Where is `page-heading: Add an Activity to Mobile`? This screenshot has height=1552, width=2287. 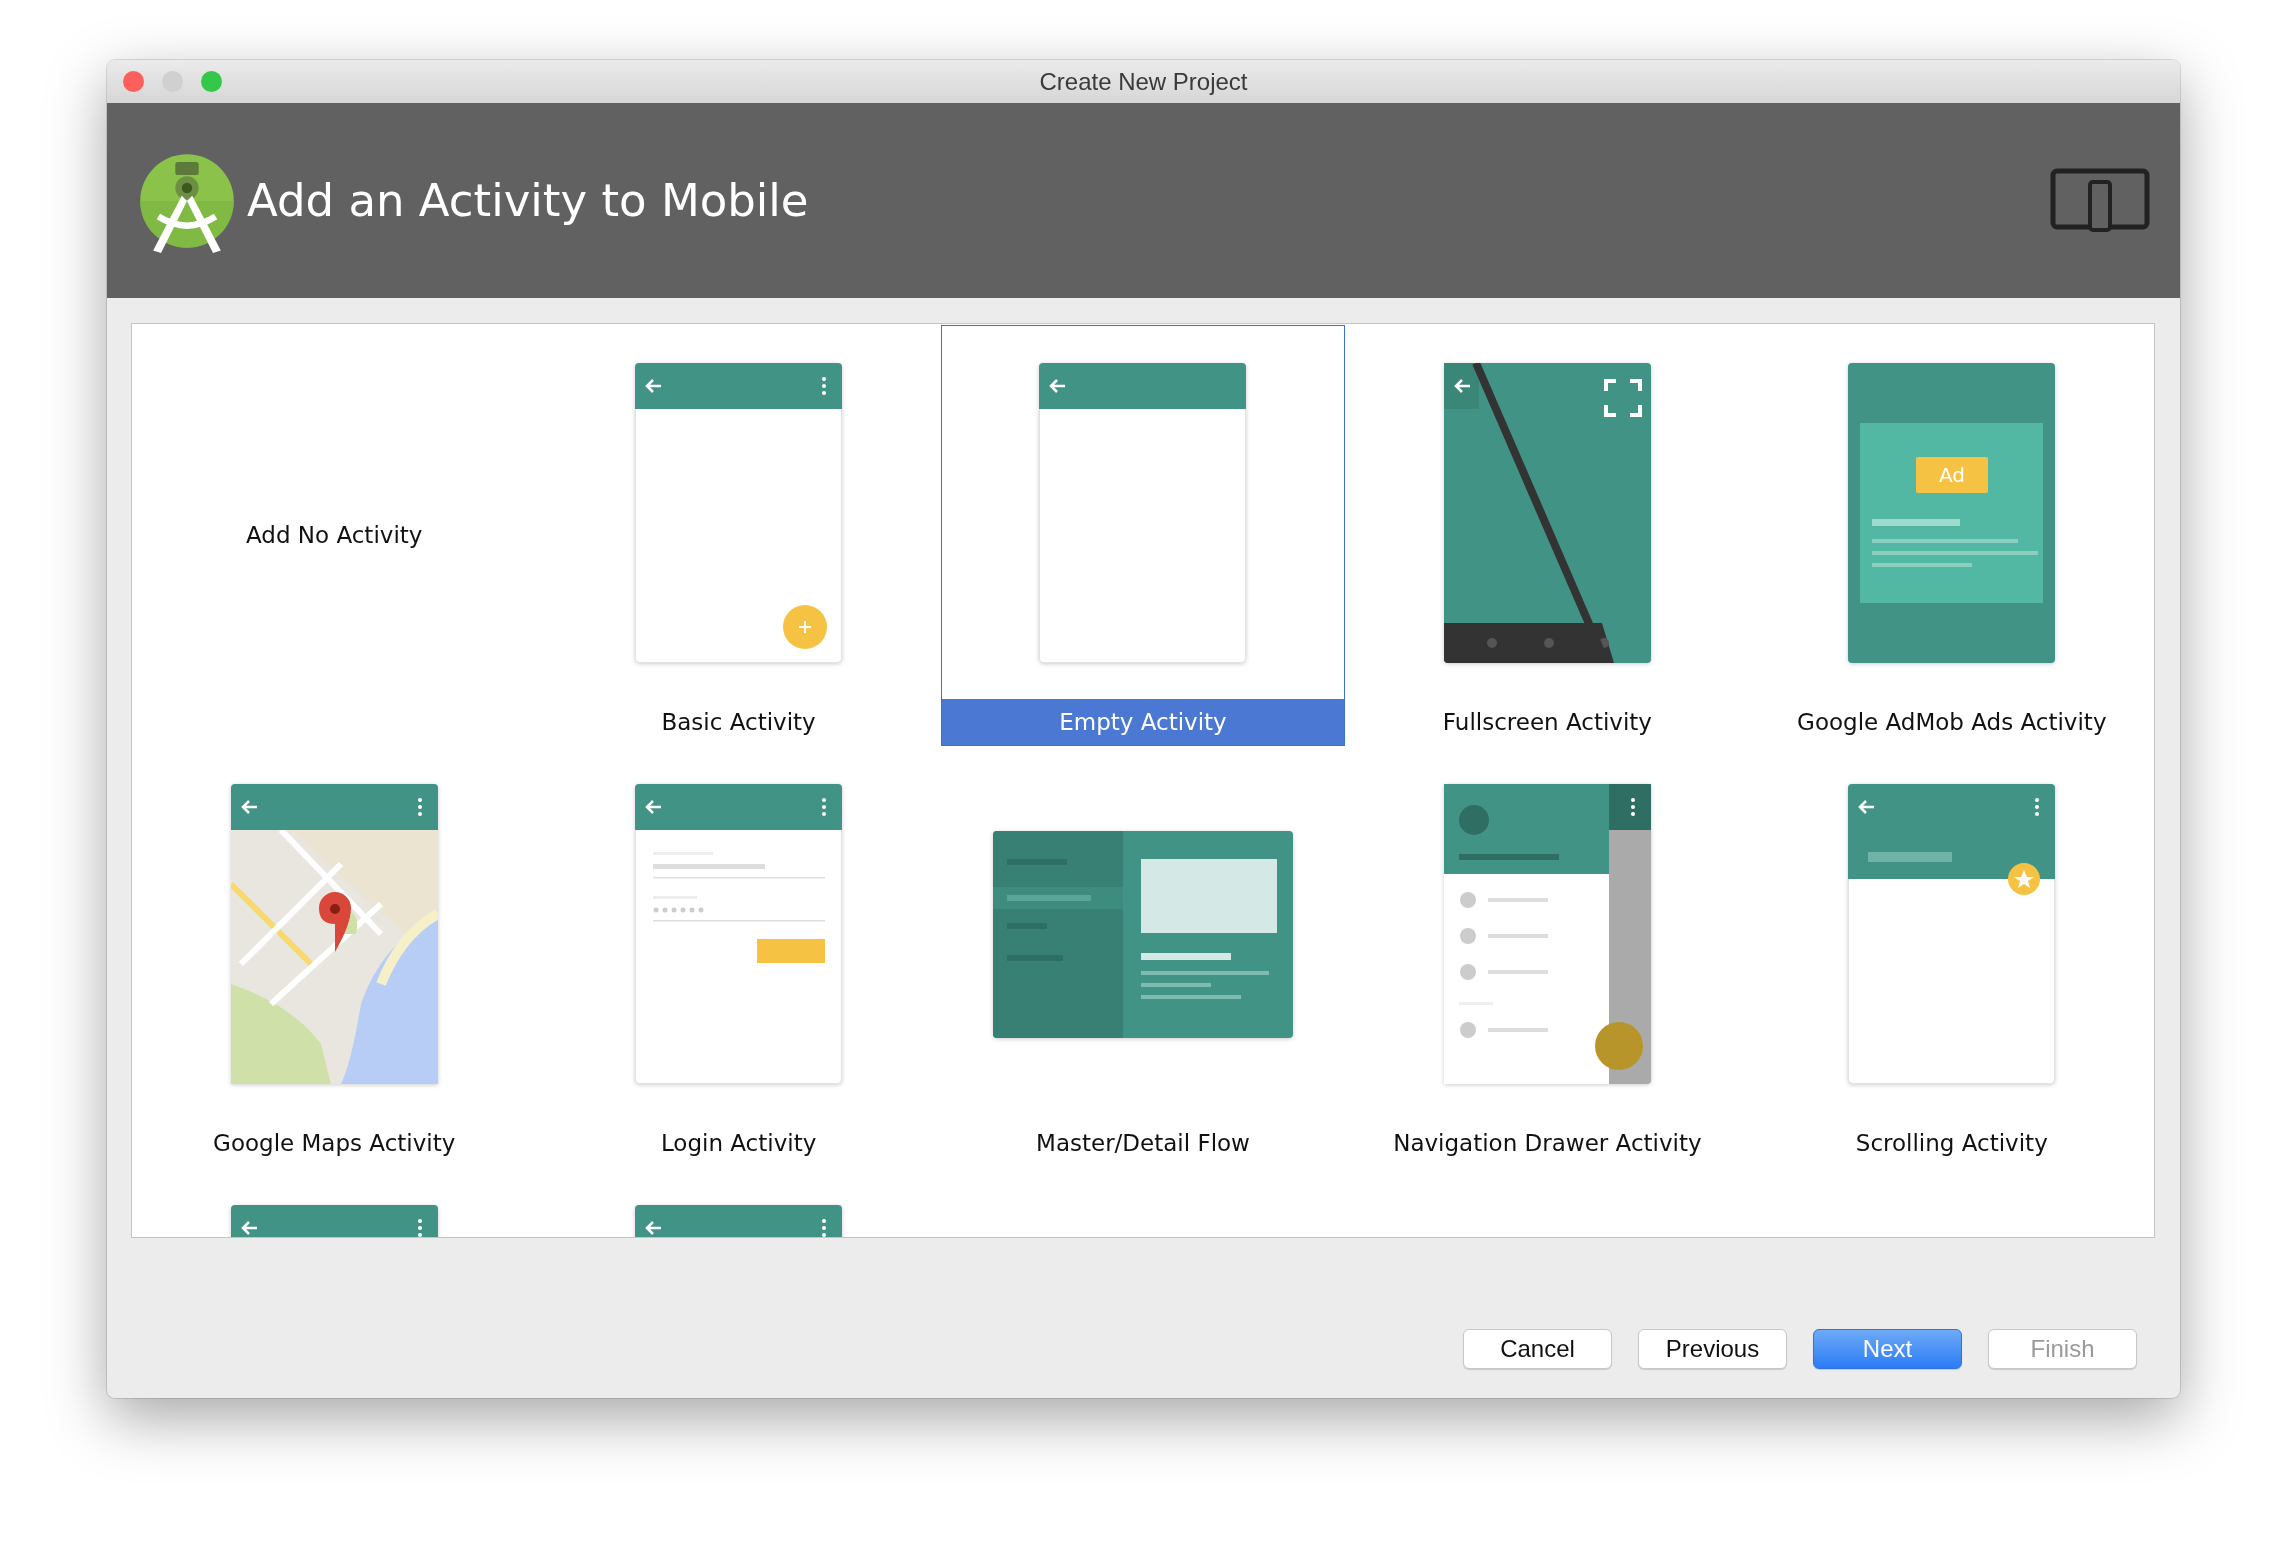
page-heading: Add an Activity to Mobile is located at coordinates (528, 200).